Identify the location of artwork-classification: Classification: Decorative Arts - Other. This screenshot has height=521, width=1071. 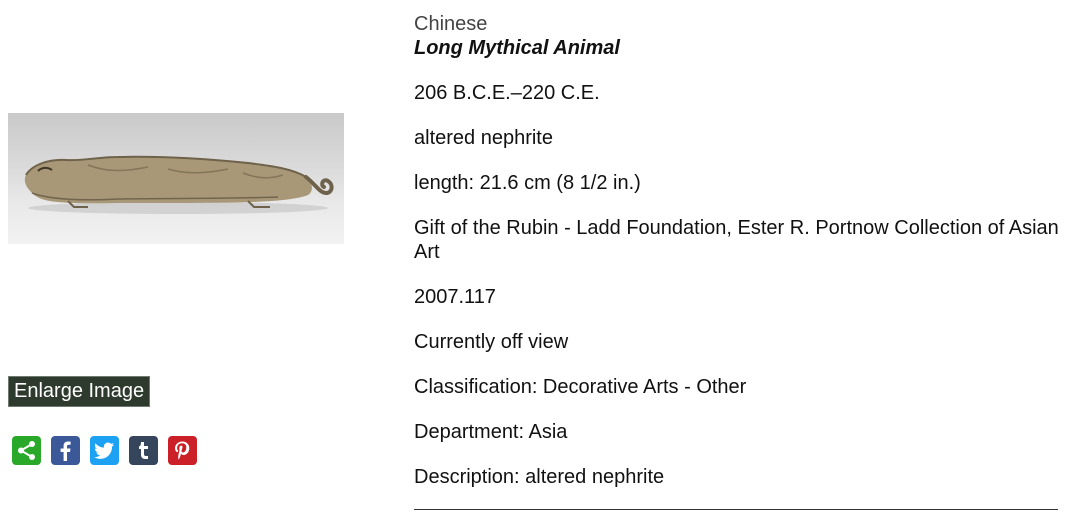
(580, 387).